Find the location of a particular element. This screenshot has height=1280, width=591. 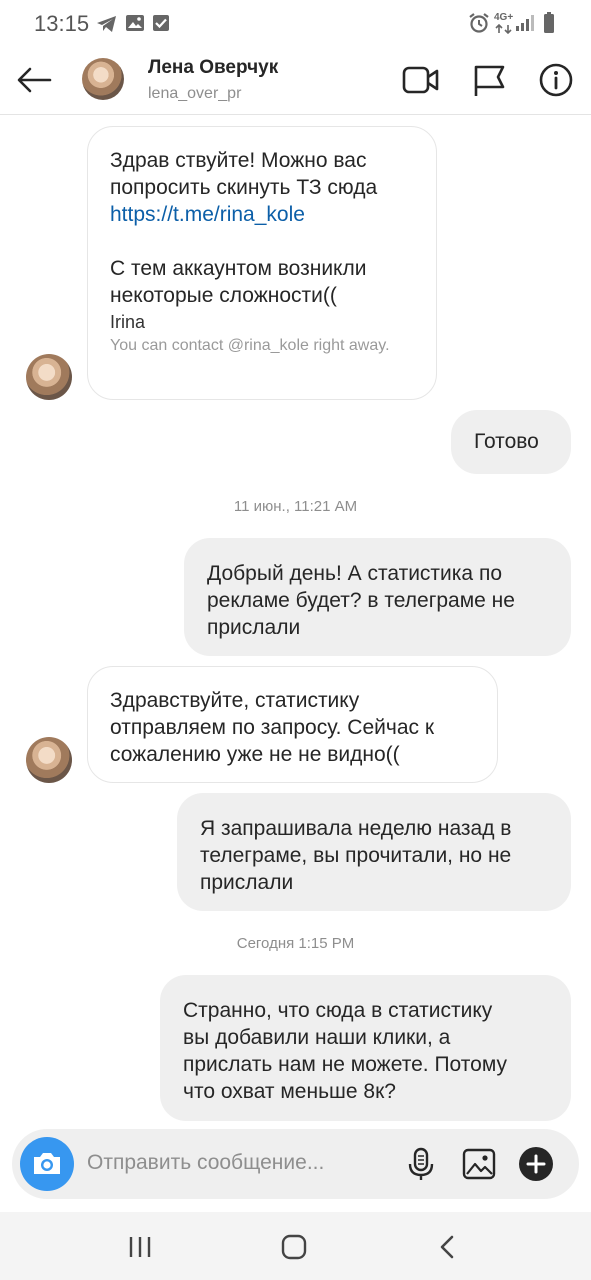

message-line: Готово is located at coordinates (506, 441).